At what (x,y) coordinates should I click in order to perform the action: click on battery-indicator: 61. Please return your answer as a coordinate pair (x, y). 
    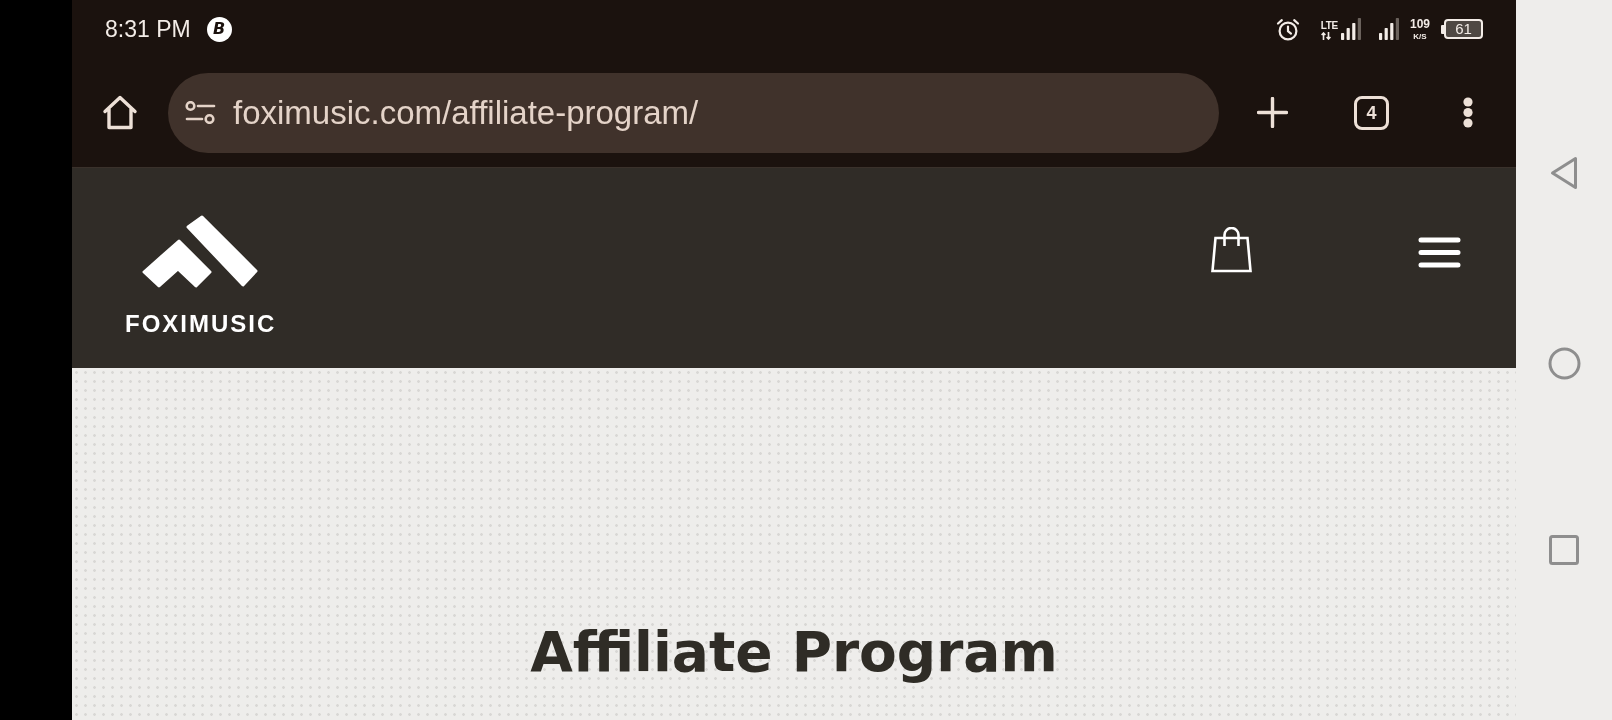
    Looking at the image, I should click on (1462, 29).